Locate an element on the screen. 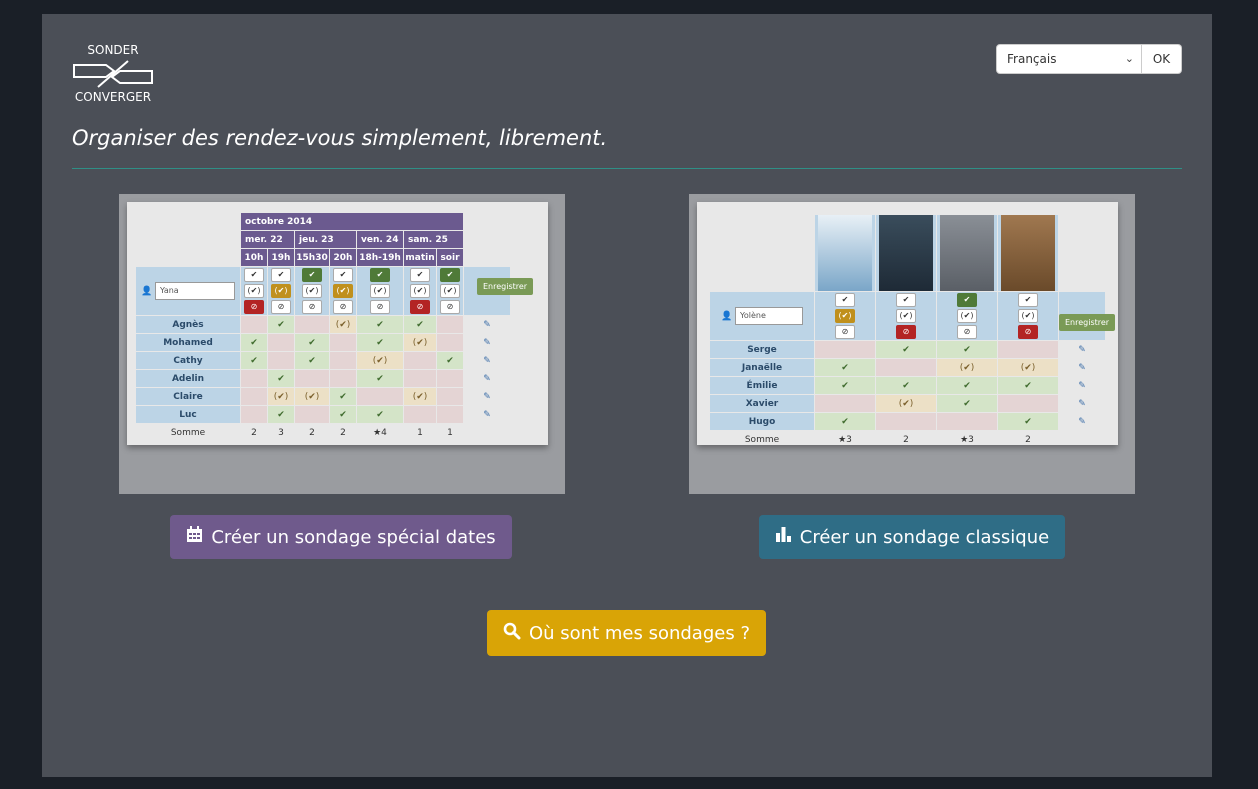  create-dates-poll-button: Créer un sondage spécial dates is located at coordinates (341, 537).